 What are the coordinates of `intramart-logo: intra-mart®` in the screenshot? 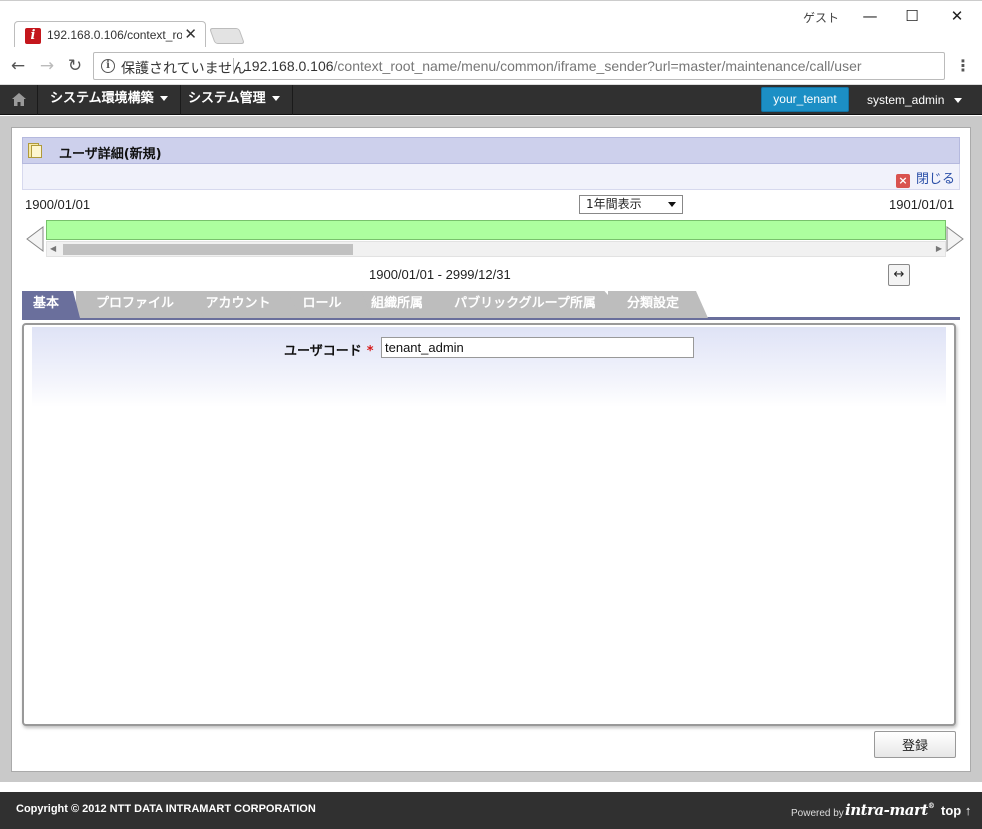 It's located at (890, 810).